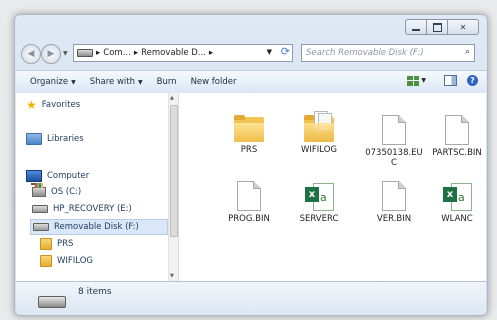 The height and width of the screenshot is (320, 497). Describe the element at coordinates (65, 139) in the screenshot. I see `nav-item-label: Libraries` at that location.